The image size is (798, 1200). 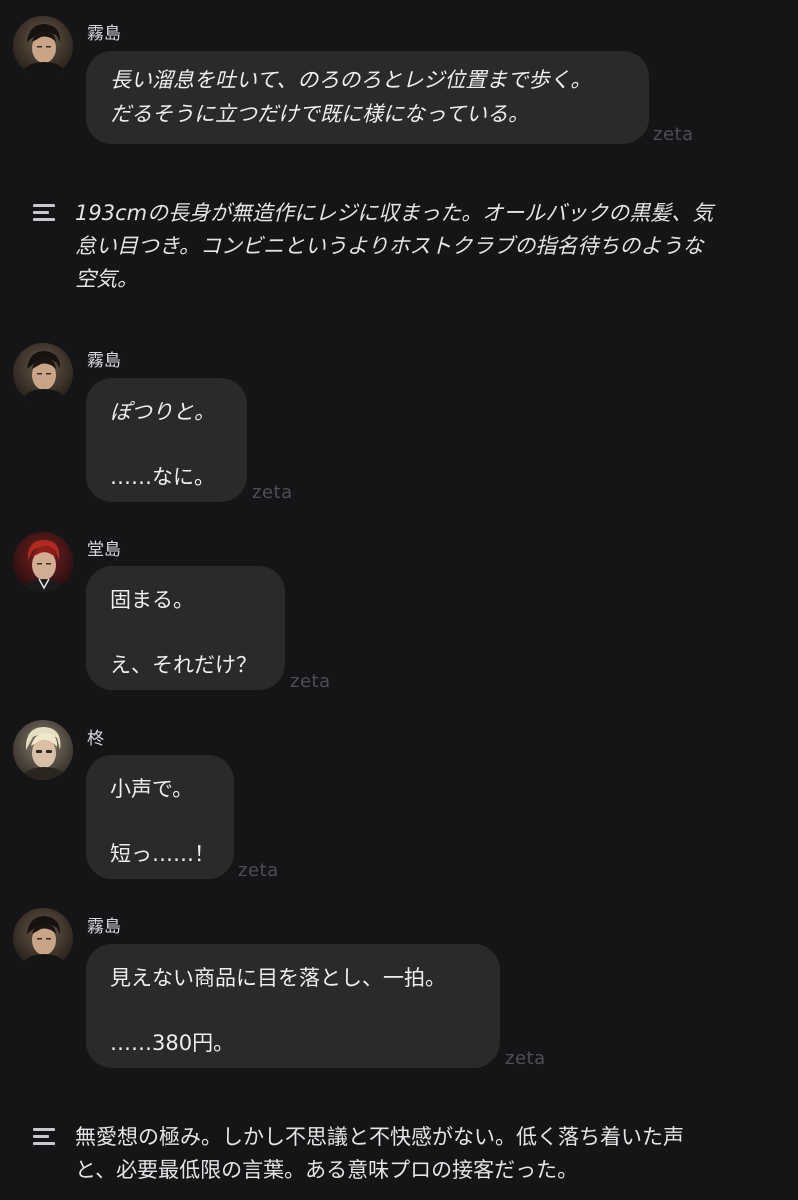 What do you see at coordinates (319, 114) in the screenshot?
I see `message-line: だるそうに立つだけで既に様になっている。` at bounding box center [319, 114].